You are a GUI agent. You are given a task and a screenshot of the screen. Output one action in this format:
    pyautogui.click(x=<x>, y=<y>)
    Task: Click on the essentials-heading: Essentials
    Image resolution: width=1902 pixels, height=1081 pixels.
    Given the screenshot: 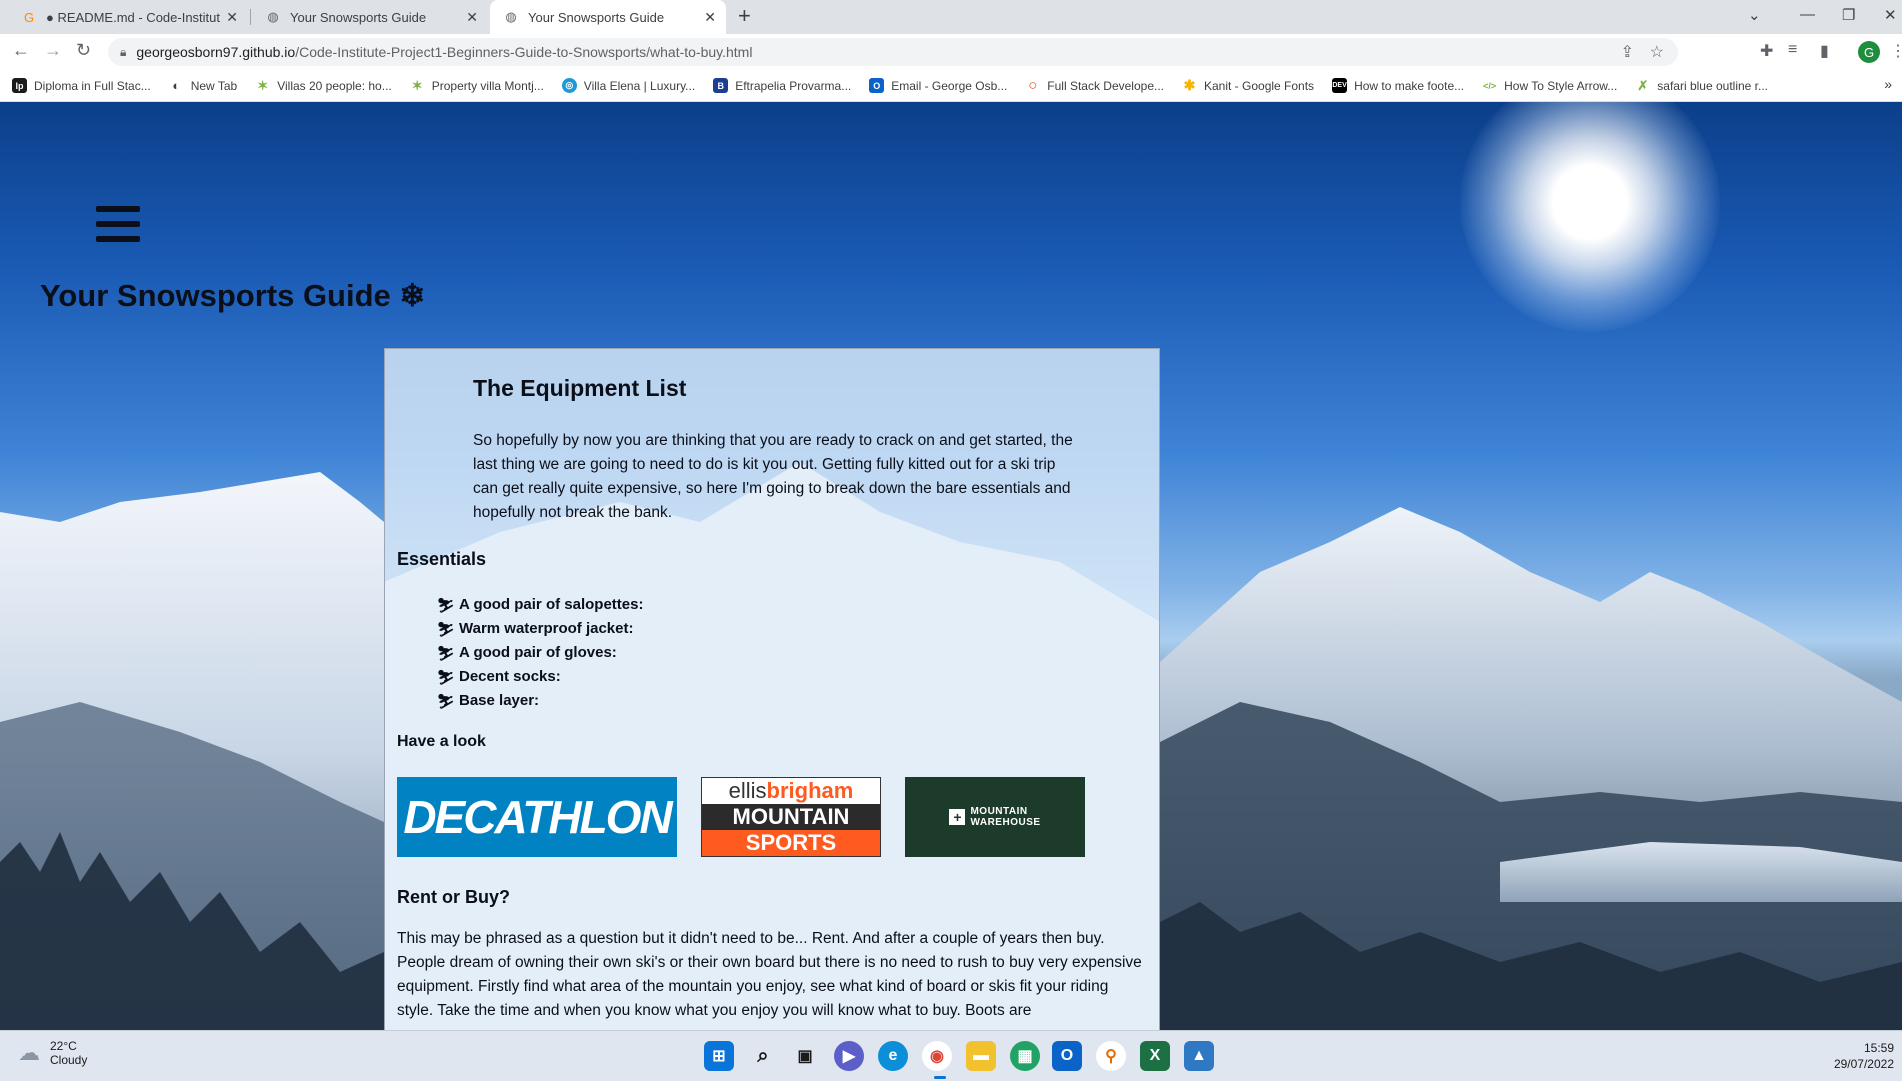 What is the action you would take?
    pyautogui.click(x=442, y=559)
    